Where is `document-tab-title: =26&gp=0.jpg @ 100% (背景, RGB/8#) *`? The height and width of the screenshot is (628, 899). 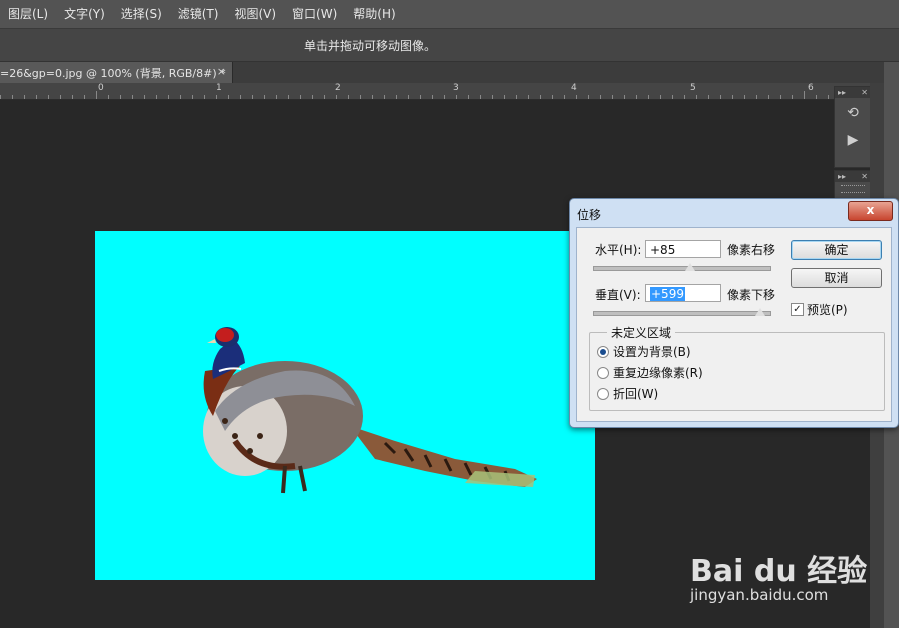 document-tab-title: =26&gp=0.jpg @ 100% (背景, RGB/8#) * is located at coordinates (113, 73).